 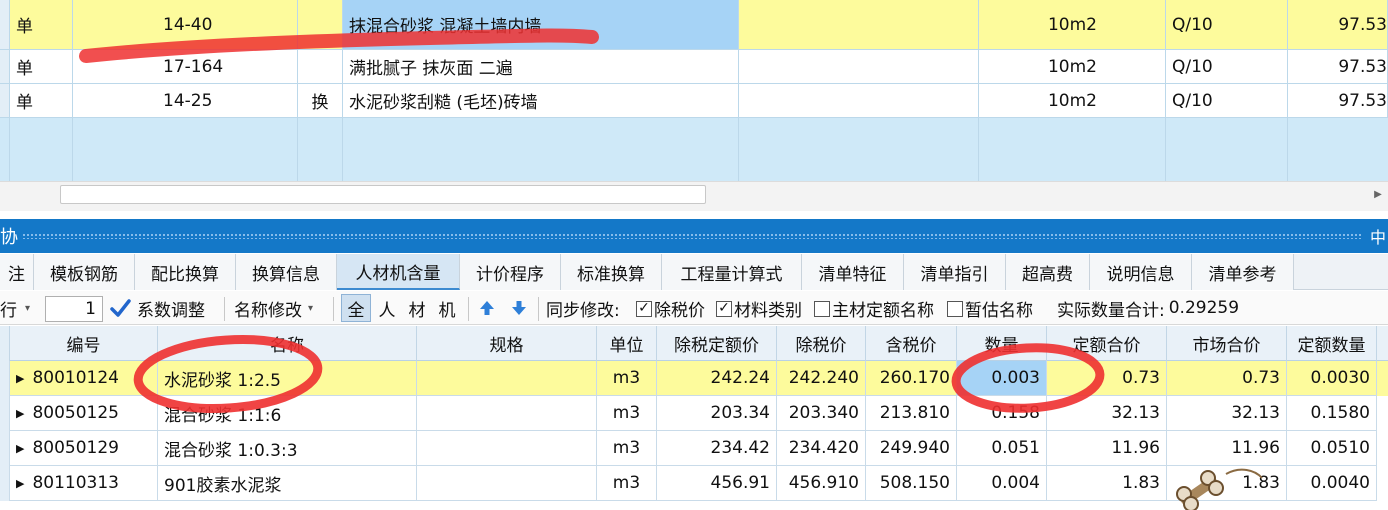 What do you see at coordinates (1002, 343) in the screenshot?
I see `col-header-qty: 数量` at bounding box center [1002, 343].